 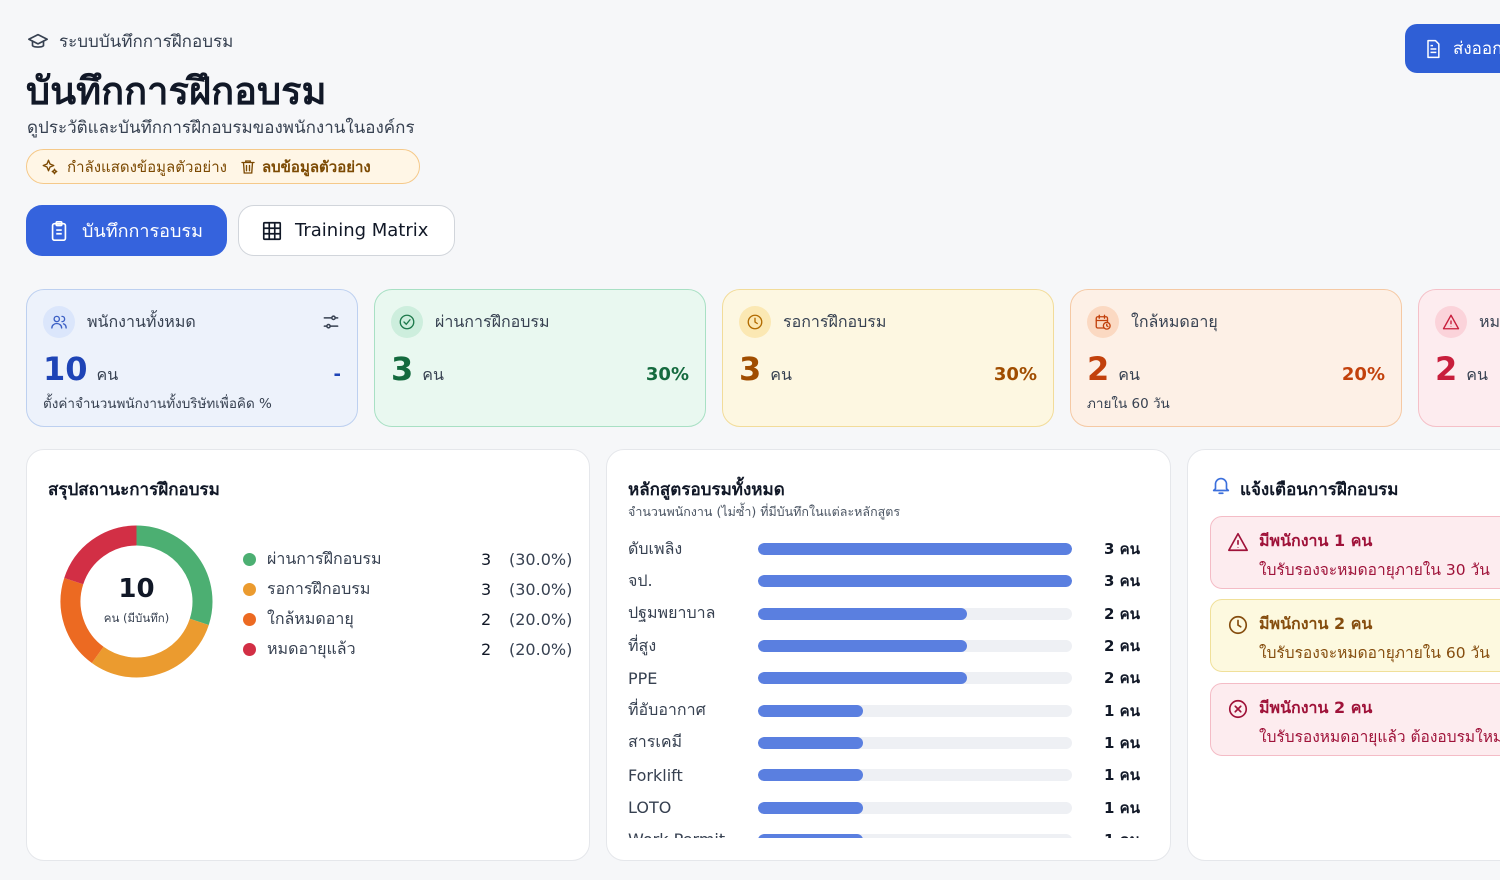 I want to click on course-name: Forklift, so click(x=655, y=775).